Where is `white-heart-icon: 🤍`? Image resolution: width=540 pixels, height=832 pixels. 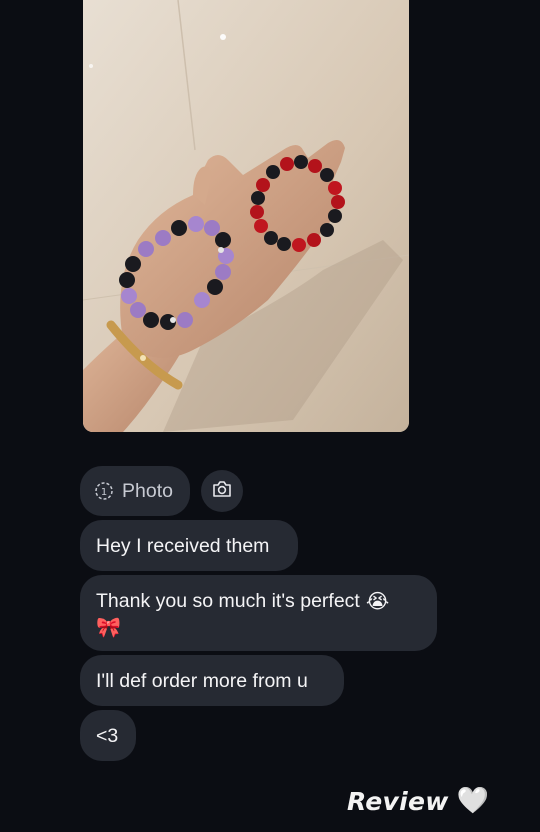
white-heart-icon: 🤍 is located at coordinates (473, 801).